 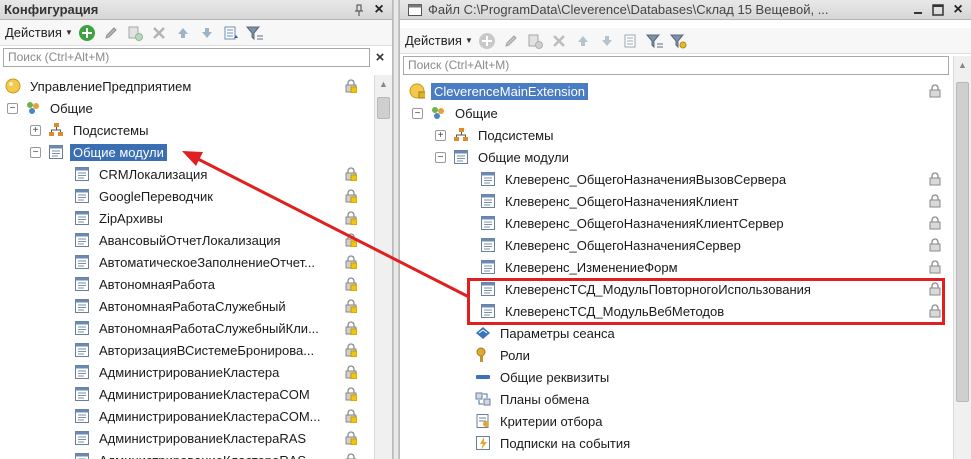 What do you see at coordinates (676, 399) in the screenshot?
I see `tree-item: Планы обмена` at bounding box center [676, 399].